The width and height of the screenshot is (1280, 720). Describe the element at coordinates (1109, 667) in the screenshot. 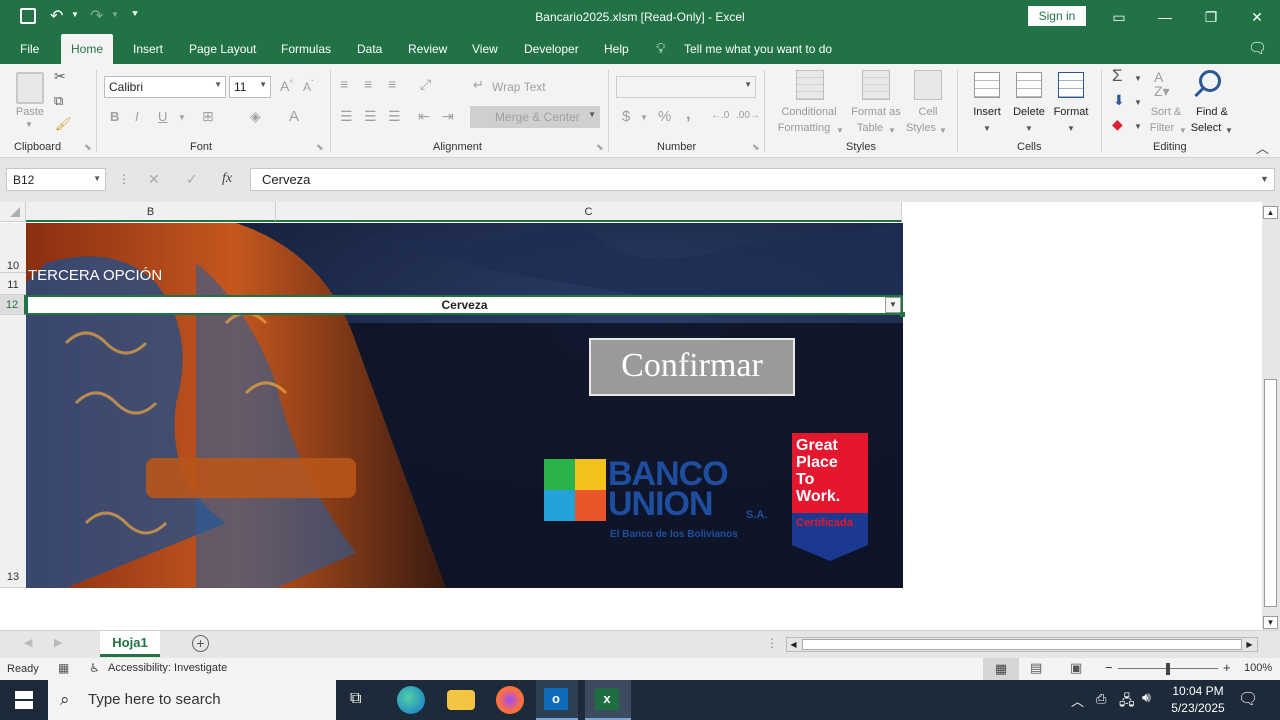

I see `zoom-out-icon: −` at that location.